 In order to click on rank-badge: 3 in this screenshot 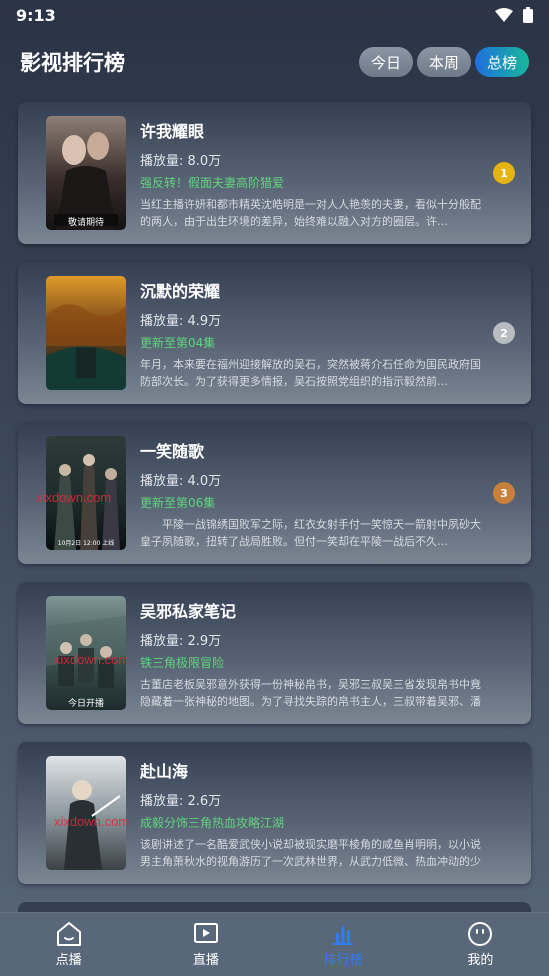, I will do `click(504, 493)`.